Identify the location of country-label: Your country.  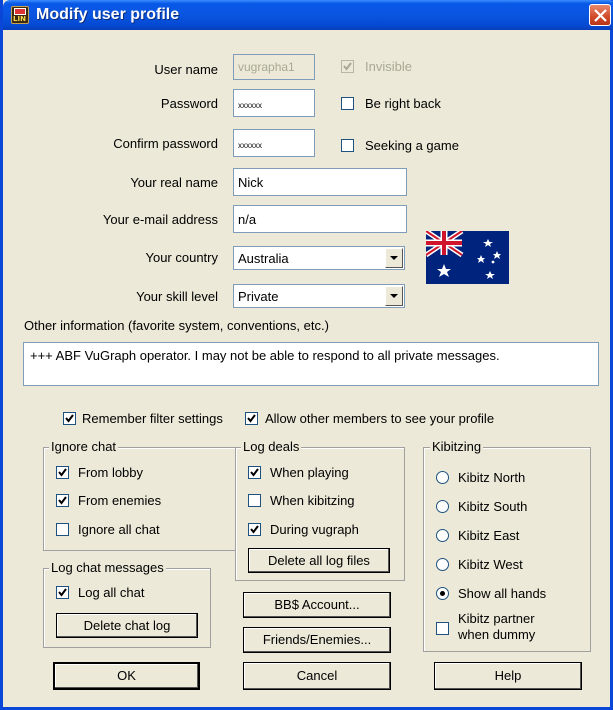
(181, 257).